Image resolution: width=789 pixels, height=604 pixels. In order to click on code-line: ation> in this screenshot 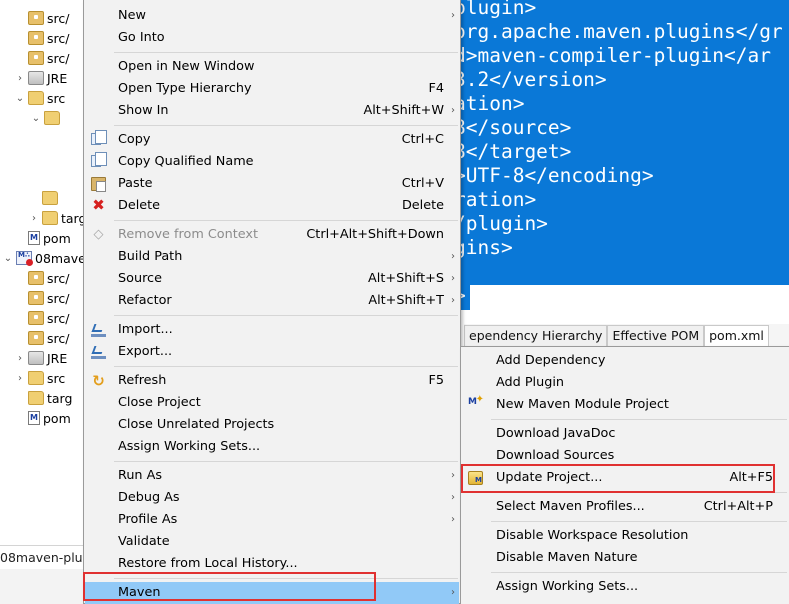, I will do `click(489, 103)`.